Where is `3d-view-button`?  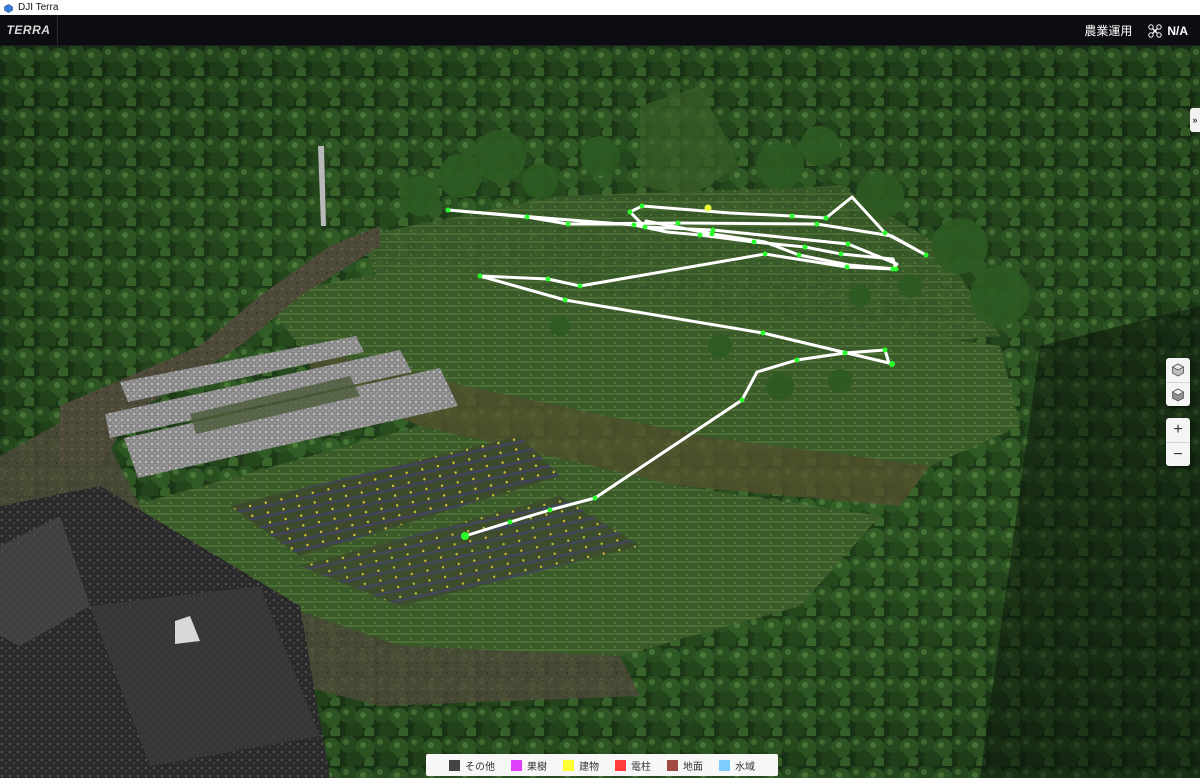 3d-view-button is located at coordinates (1178, 370).